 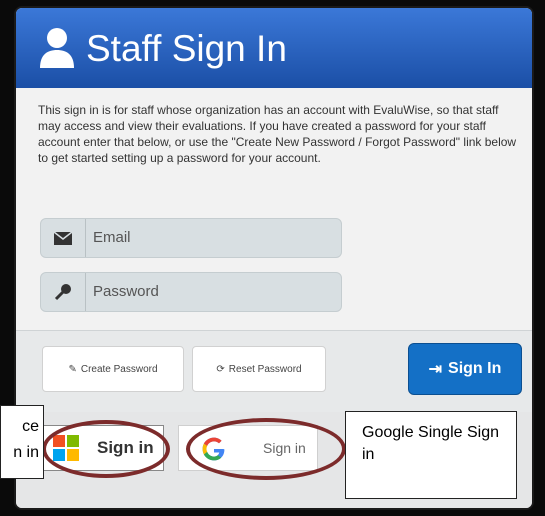 What do you see at coordinates (72, 369) in the screenshot?
I see `pencil-icon: ✎` at bounding box center [72, 369].